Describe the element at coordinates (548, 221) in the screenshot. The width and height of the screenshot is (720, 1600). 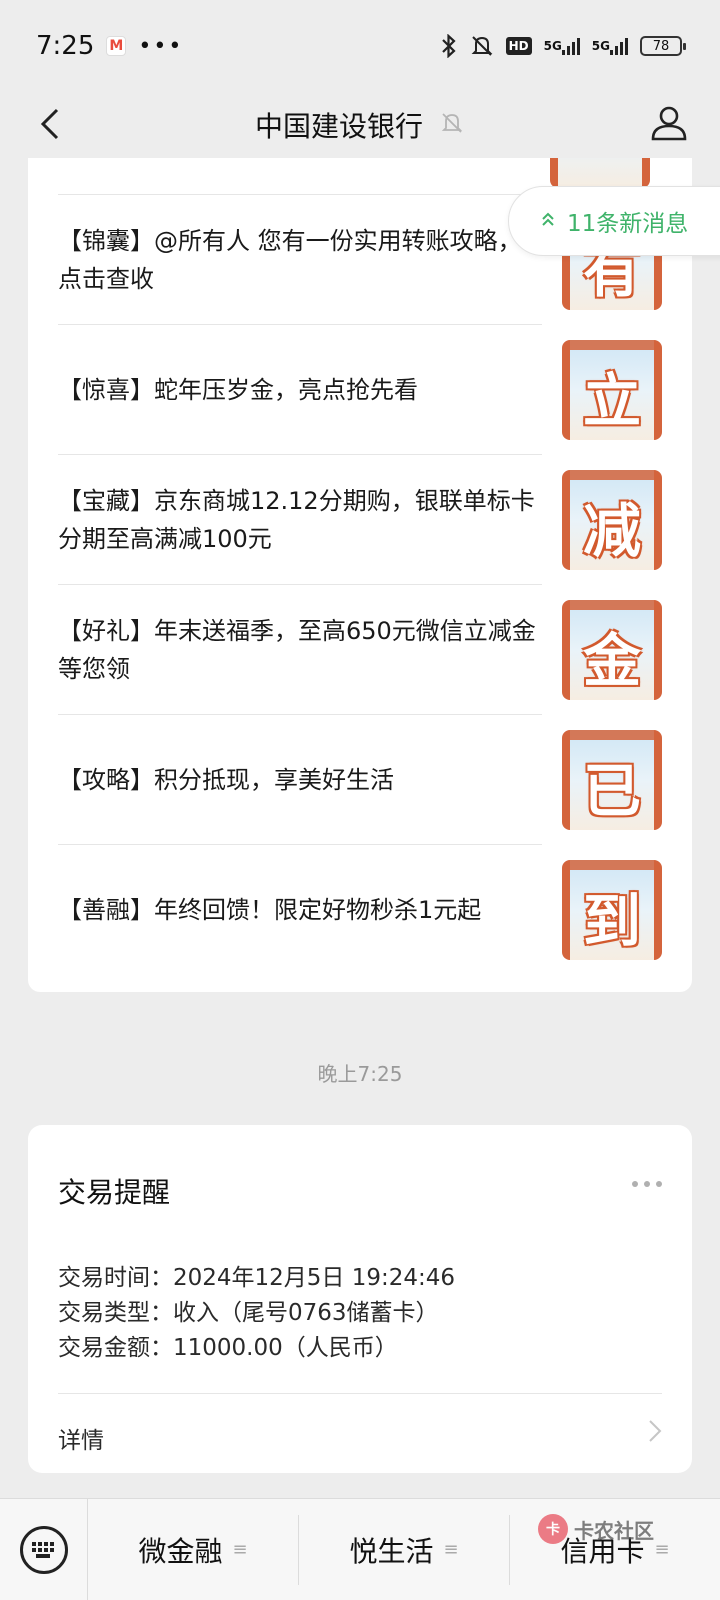
I see `double-chevron-up-icon` at that location.